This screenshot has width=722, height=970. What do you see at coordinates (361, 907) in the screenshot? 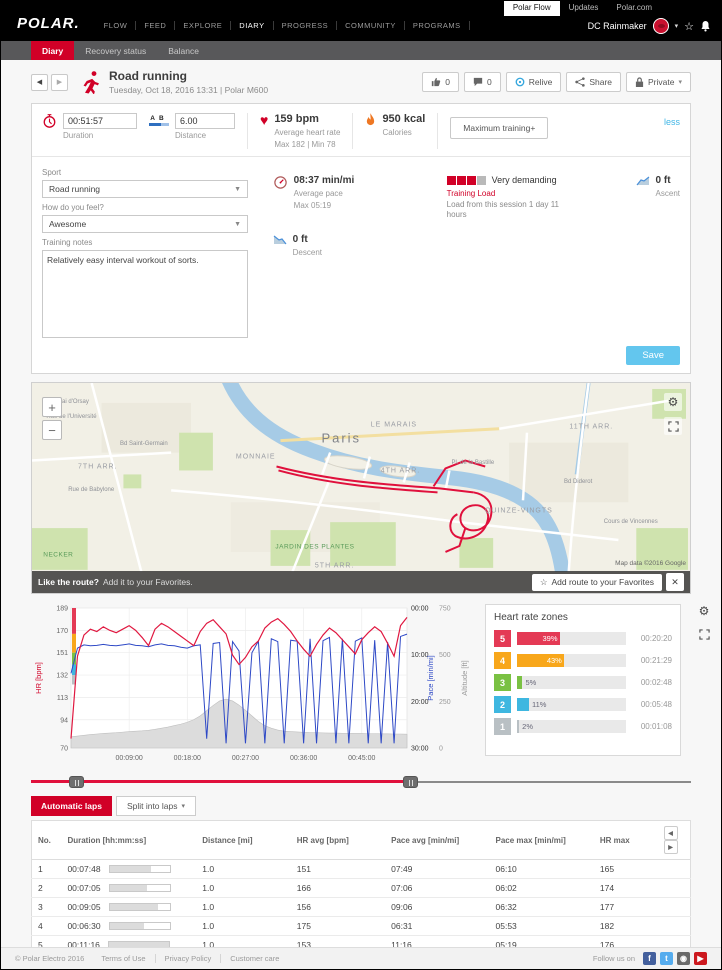
I see `lap-row: 3 00:09:05 1.0 156 09:06 06:32 177` at bounding box center [361, 907].